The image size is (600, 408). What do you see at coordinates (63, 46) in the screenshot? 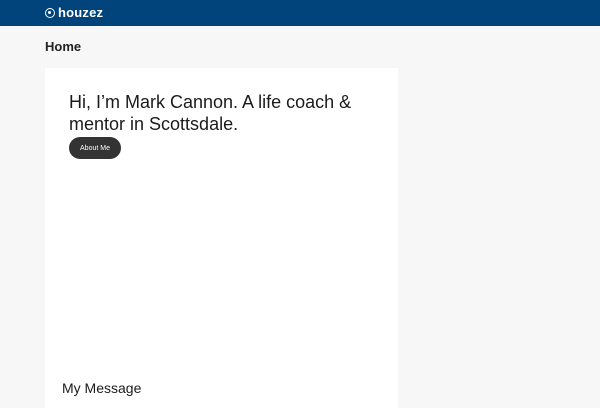
I see `page-title: Home` at bounding box center [63, 46].